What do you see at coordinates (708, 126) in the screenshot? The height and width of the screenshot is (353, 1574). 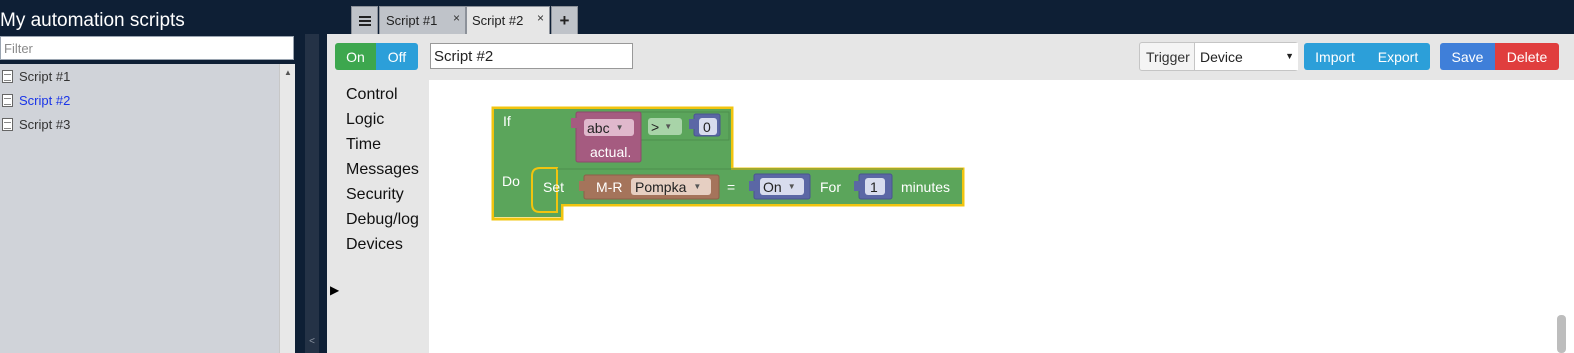 I see `compare-value-field: 0` at bounding box center [708, 126].